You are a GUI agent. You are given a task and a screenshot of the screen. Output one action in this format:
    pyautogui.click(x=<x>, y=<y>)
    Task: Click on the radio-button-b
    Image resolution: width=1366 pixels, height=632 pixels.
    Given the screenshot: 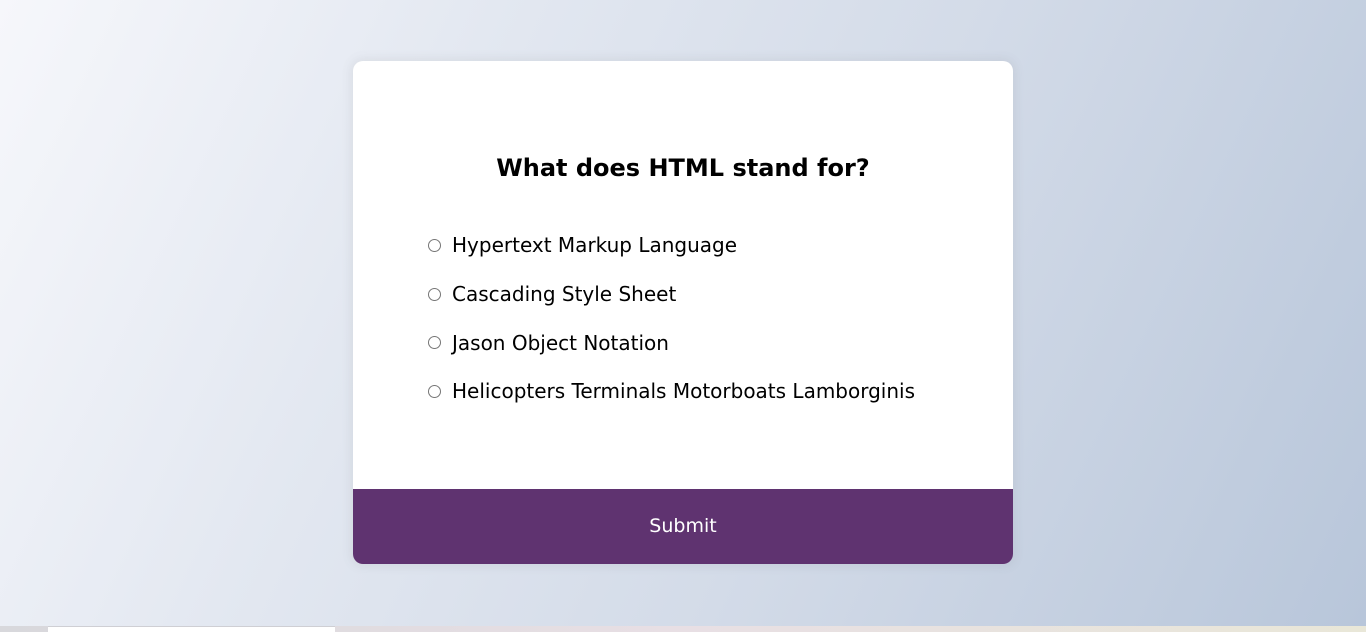 What is the action you would take?
    pyautogui.click(x=434, y=294)
    